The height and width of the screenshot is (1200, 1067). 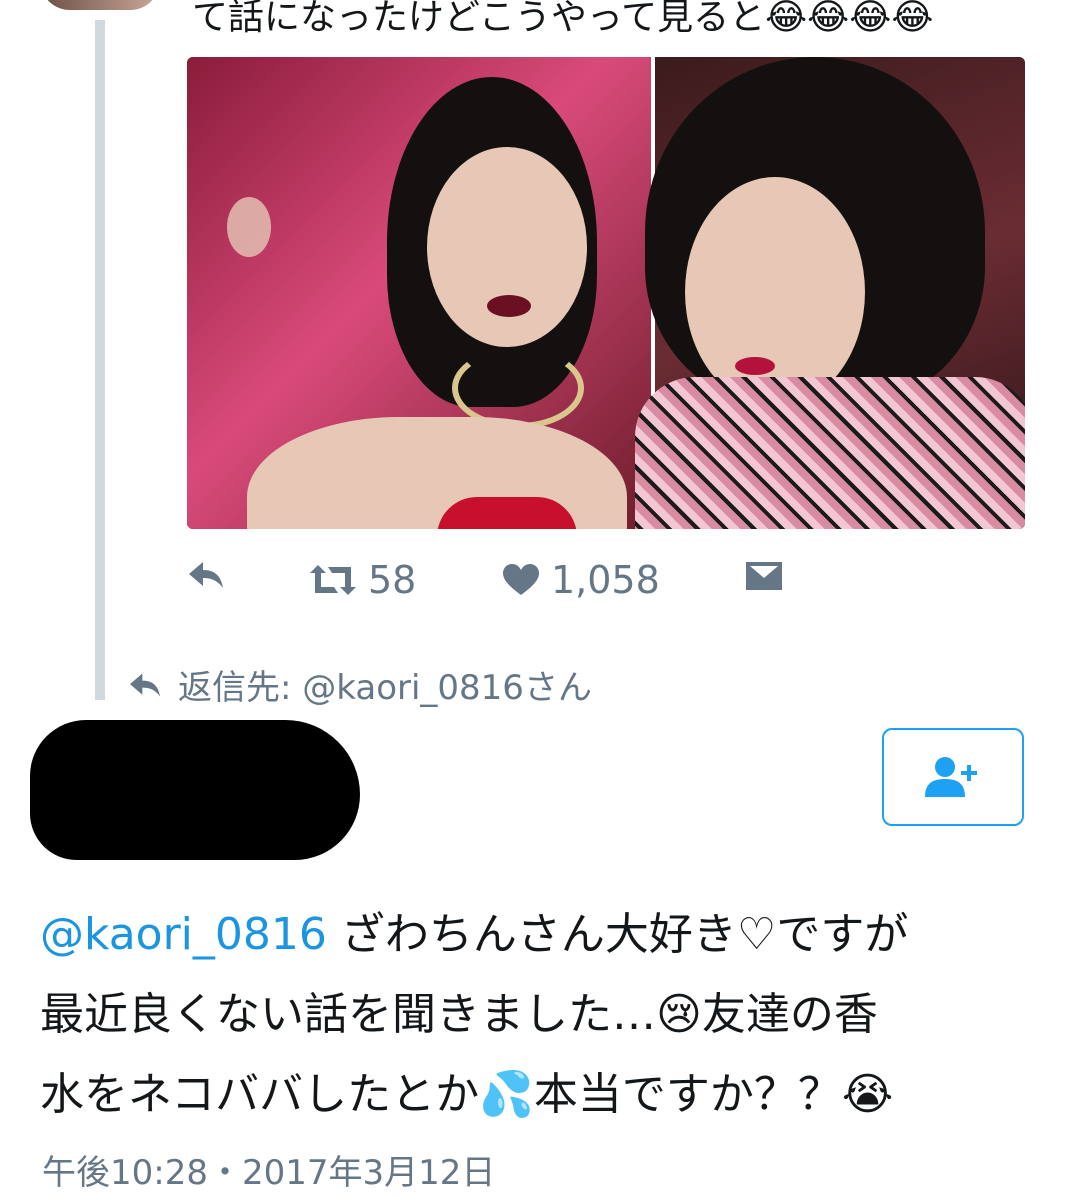 I want to click on heart-icon, so click(x=521, y=579).